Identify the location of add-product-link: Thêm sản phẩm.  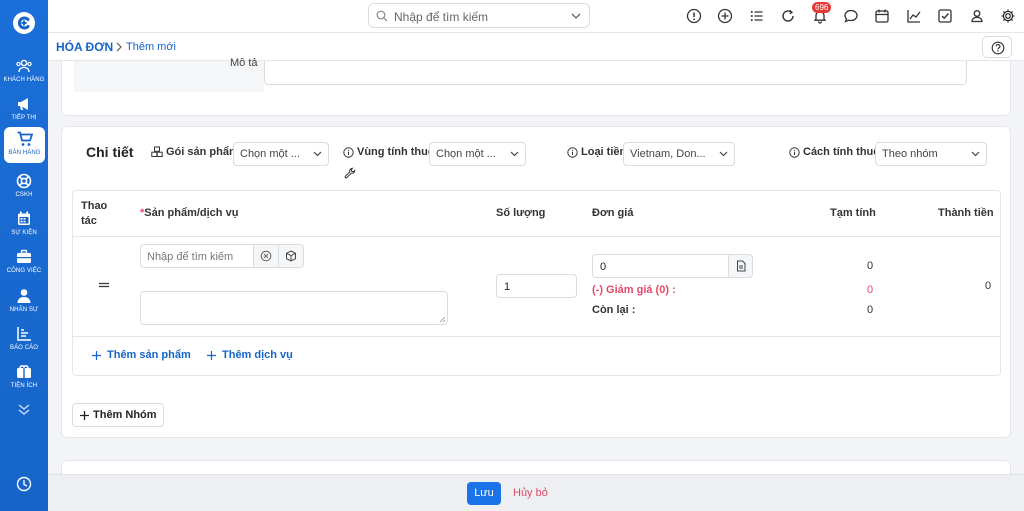
(141, 355).